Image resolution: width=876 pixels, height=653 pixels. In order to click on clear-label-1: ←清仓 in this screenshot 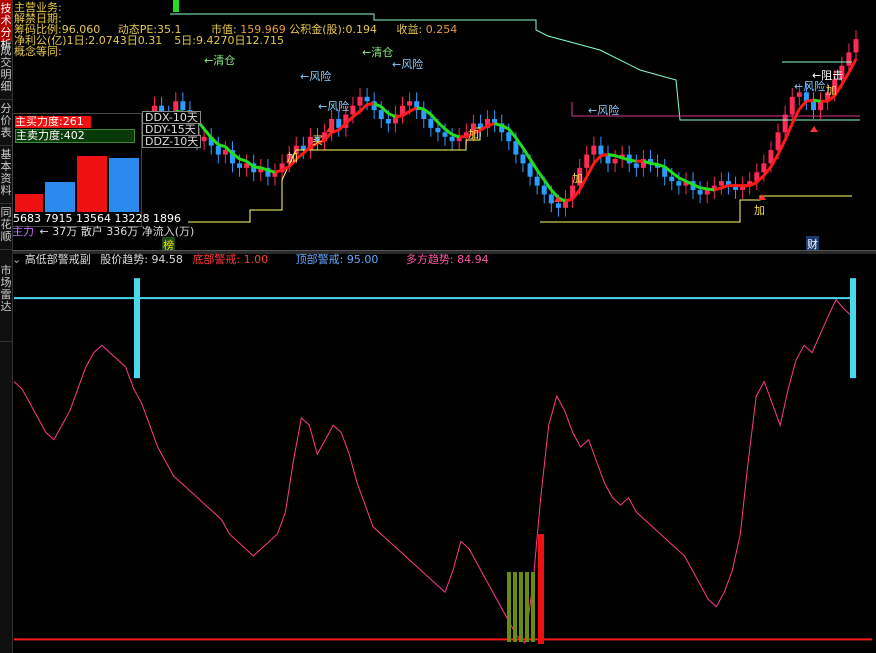, I will do `click(220, 60)`.